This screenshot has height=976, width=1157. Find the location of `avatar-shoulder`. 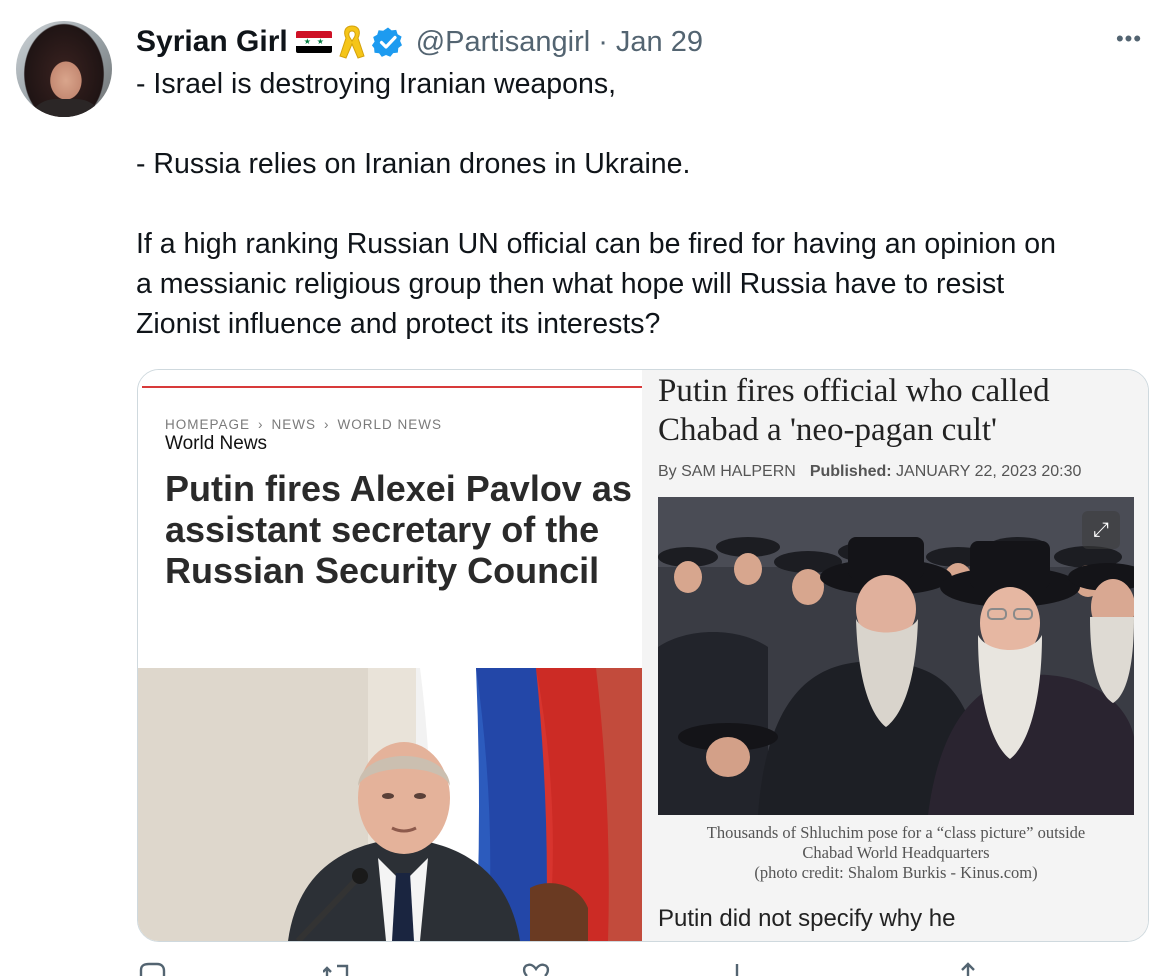

avatar-shoulder is located at coordinates (66, 108).